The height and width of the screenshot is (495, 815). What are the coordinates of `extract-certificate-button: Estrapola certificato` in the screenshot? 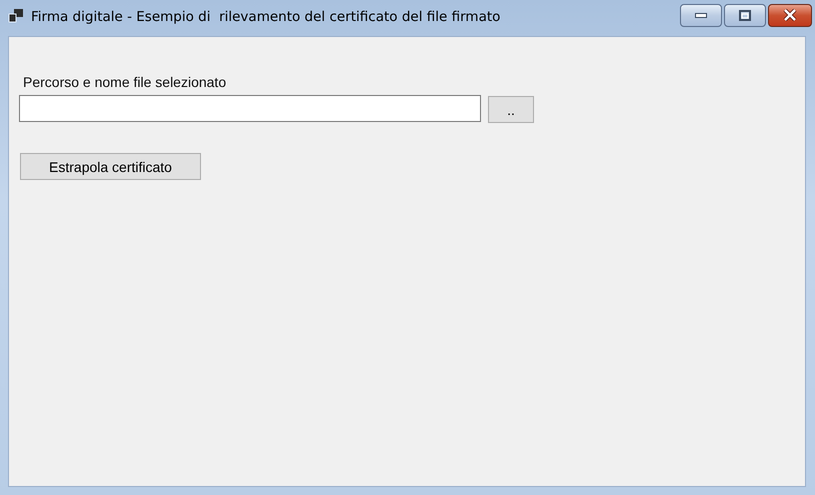 It's located at (110, 166).